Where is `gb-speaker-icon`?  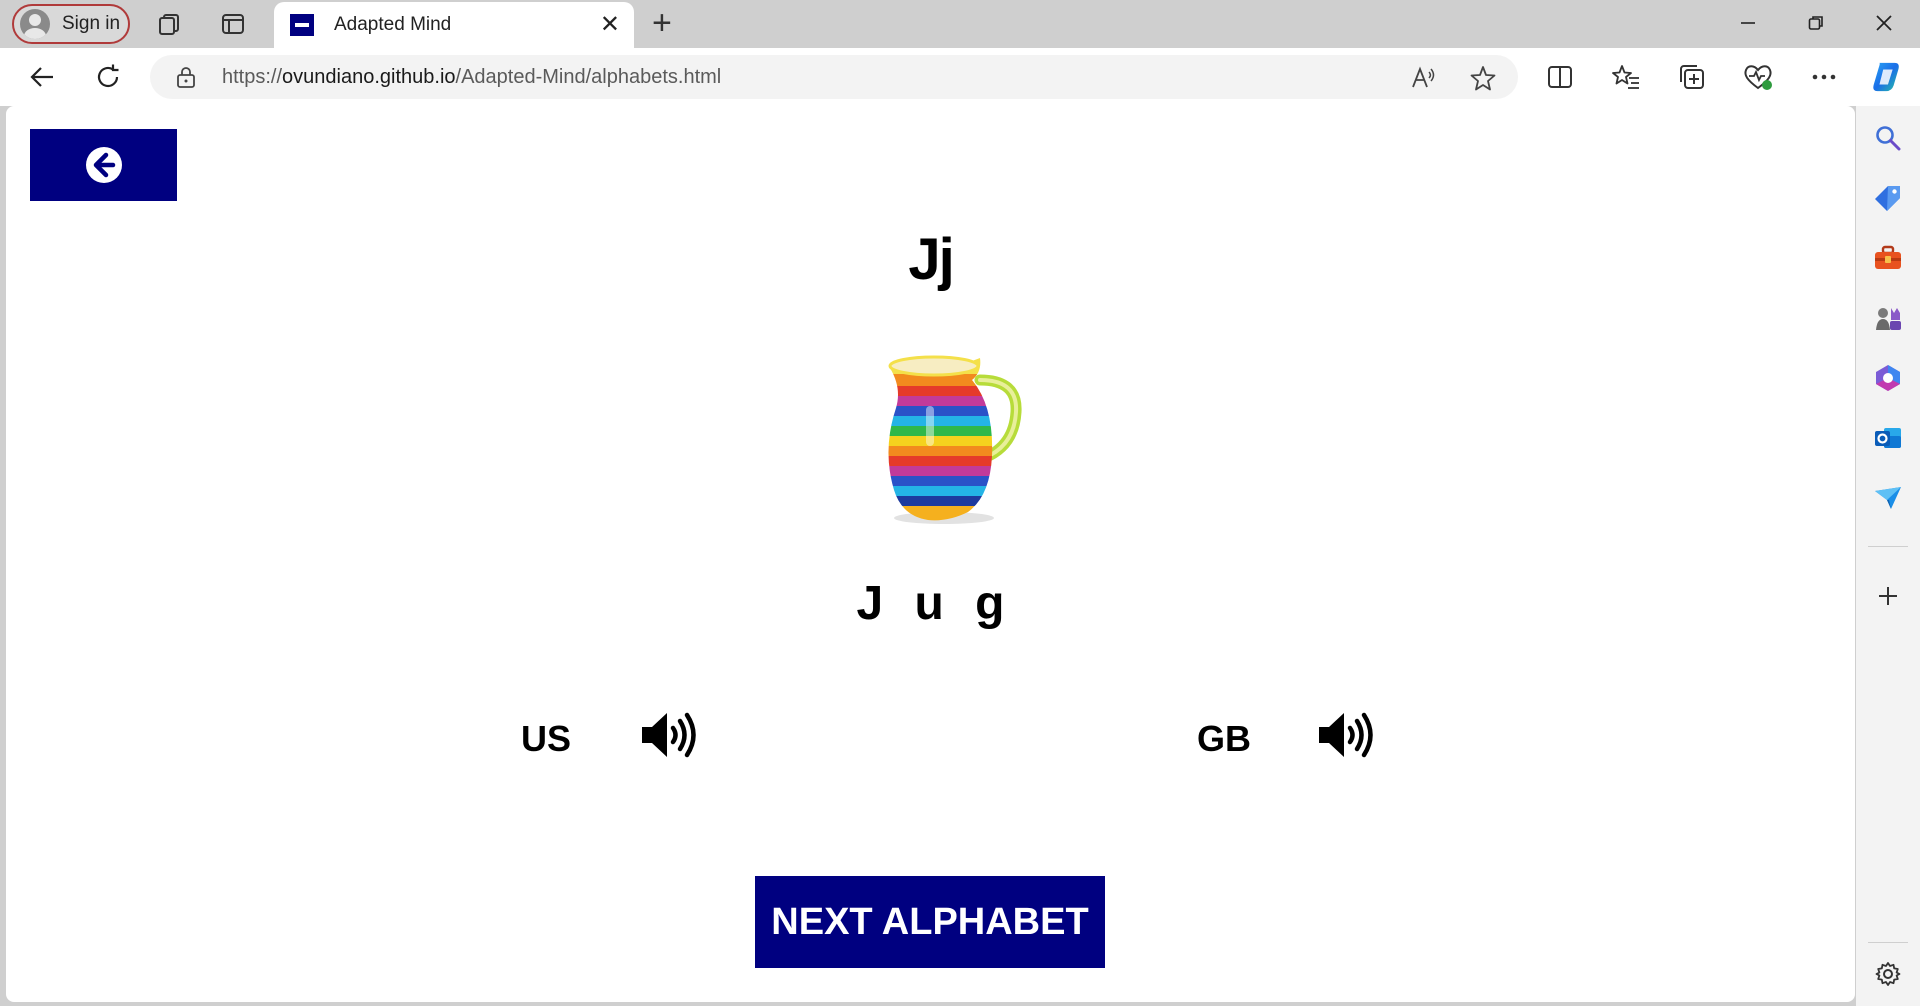 gb-speaker-icon is located at coordinates (1347, 735).